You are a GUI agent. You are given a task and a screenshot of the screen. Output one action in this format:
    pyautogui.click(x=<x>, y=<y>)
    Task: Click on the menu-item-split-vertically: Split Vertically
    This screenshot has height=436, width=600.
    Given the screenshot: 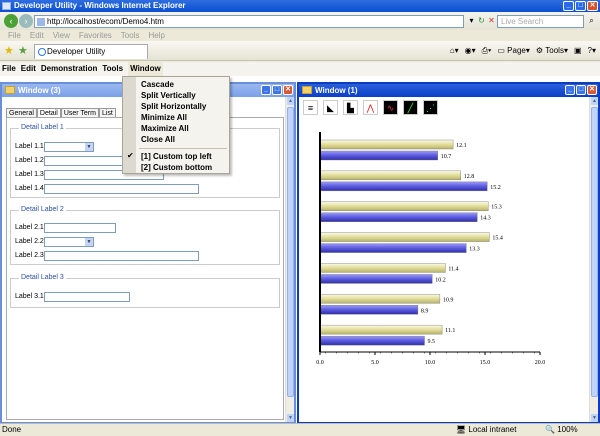 What is the action you would take?
    pyautogui.click(x=168, y=95)
    